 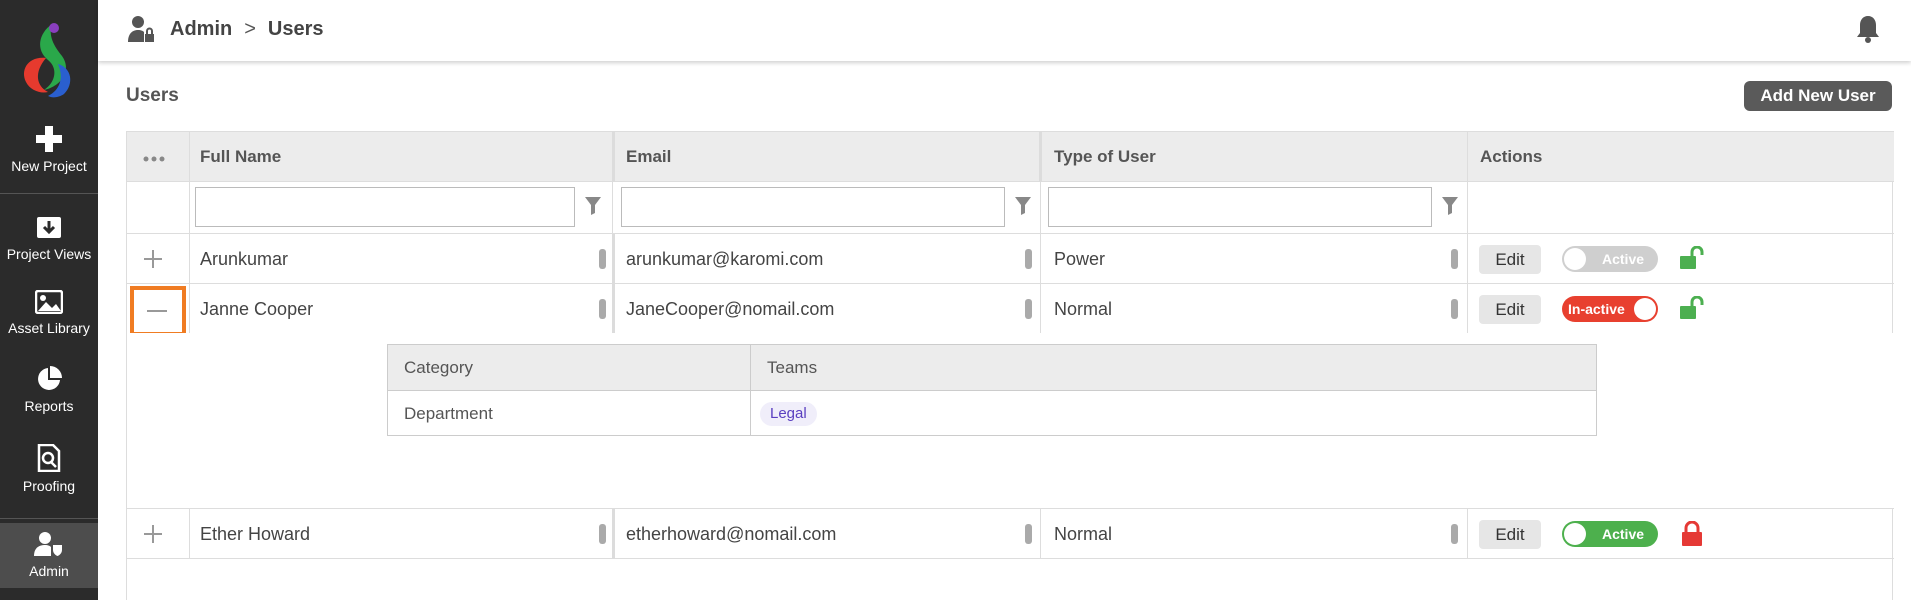 I want to click on detail-table-header: Category Teams, so click(x=992, y=390).